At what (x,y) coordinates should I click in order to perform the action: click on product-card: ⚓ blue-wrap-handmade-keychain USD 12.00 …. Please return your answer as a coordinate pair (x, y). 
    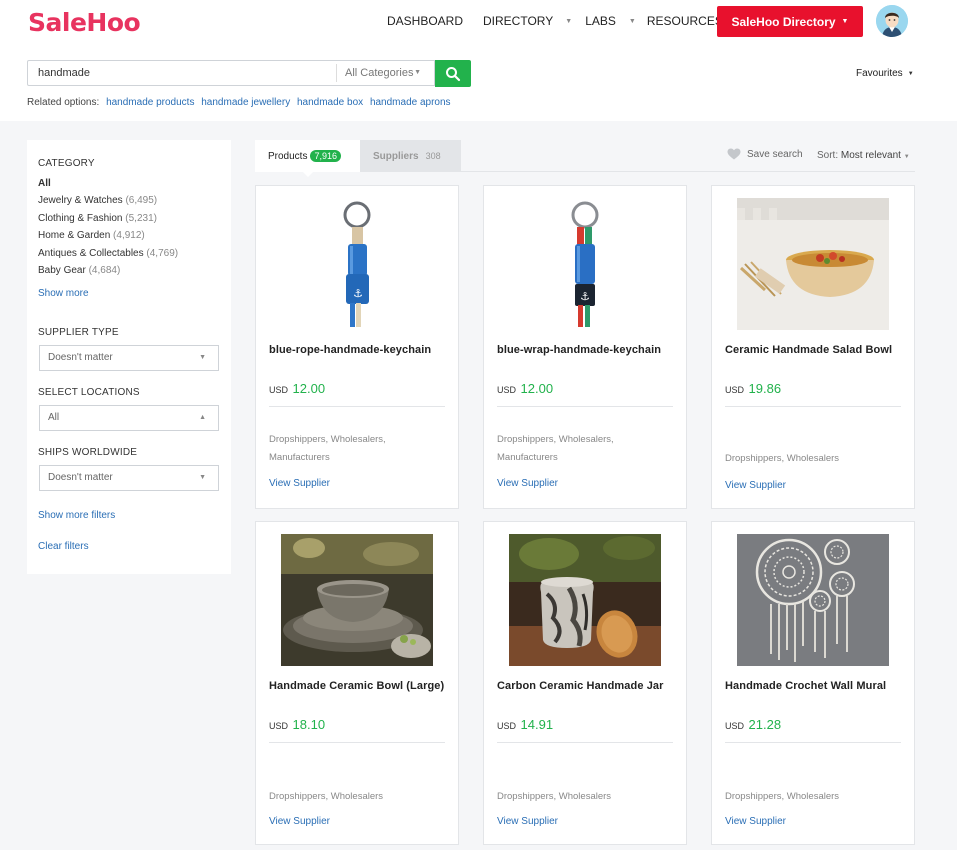
    Looking at the image, I should click on (585, 347).